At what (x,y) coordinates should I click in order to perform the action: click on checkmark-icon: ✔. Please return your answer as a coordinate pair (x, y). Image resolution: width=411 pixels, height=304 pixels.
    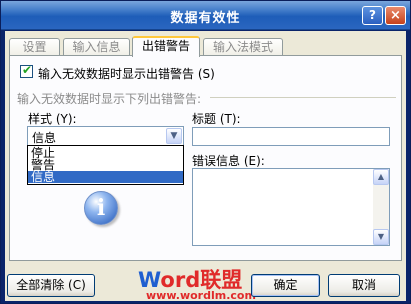
    Looking at the image, I should click on (27, 70).